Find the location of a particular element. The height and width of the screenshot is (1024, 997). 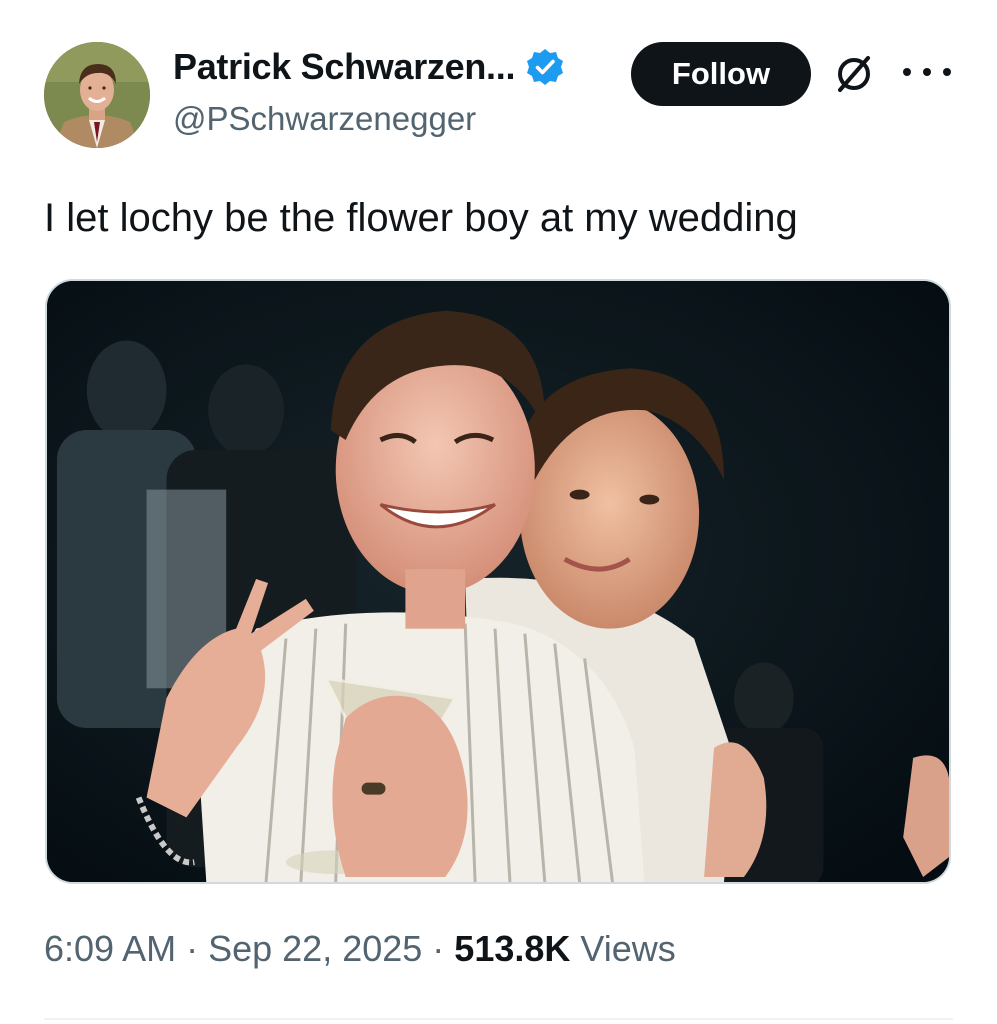

more-options-icon is located at coordinates (927, 72).